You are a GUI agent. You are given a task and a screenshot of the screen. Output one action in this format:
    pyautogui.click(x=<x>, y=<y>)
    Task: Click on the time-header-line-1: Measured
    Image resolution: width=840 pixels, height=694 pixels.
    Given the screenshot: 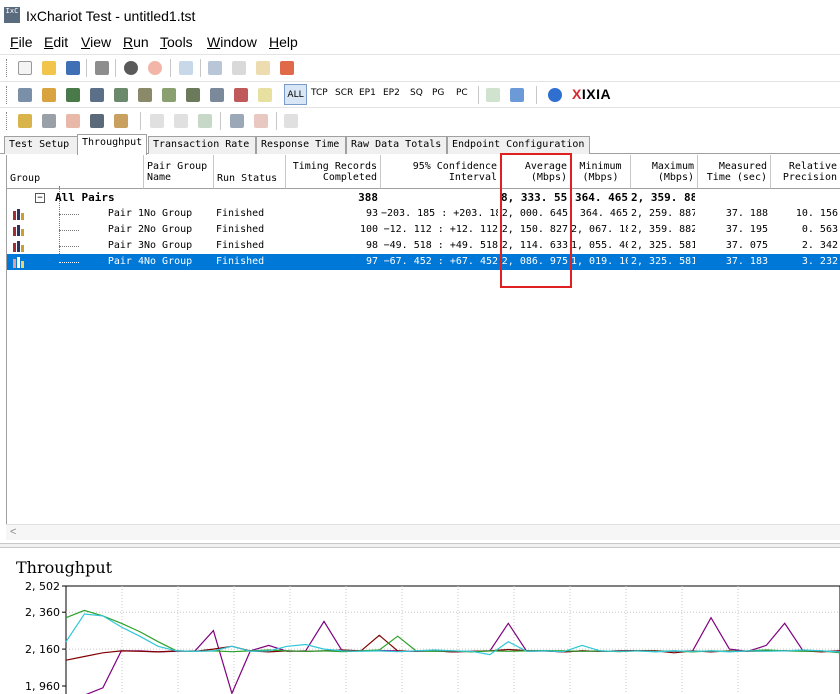 What is the action you would take?
    pyautogui.click(x=742, y=166)
    